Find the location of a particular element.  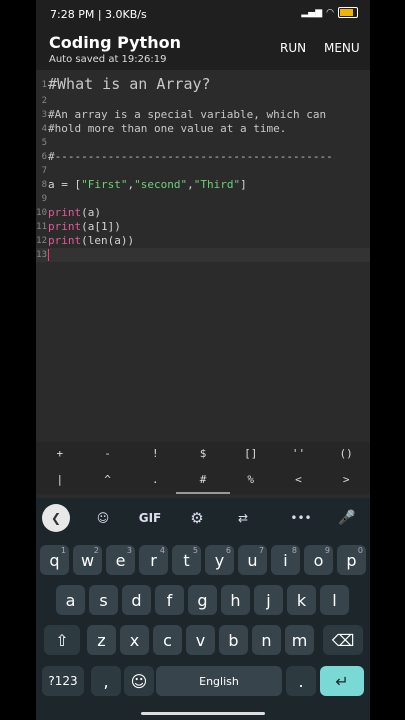

key-k: k is located at coordinates (301, 600).